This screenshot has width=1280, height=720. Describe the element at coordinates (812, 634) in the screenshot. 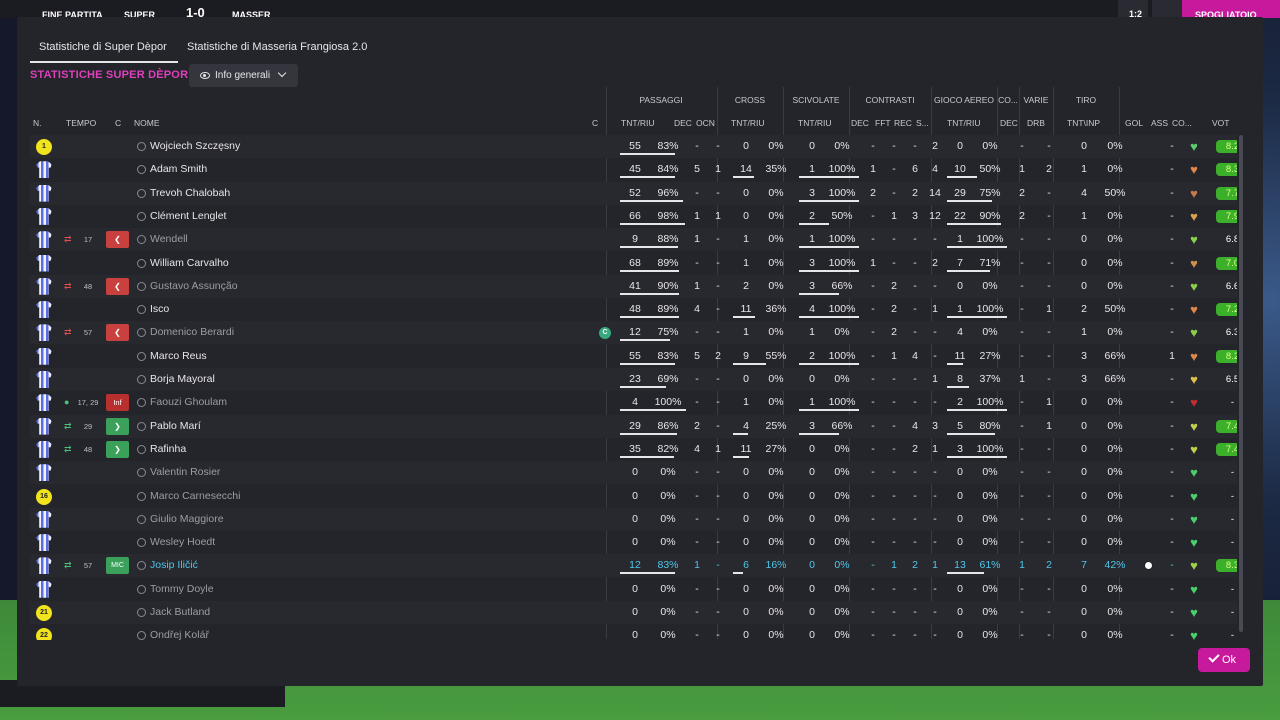

I see `tackle-attempted: 0` at that location.